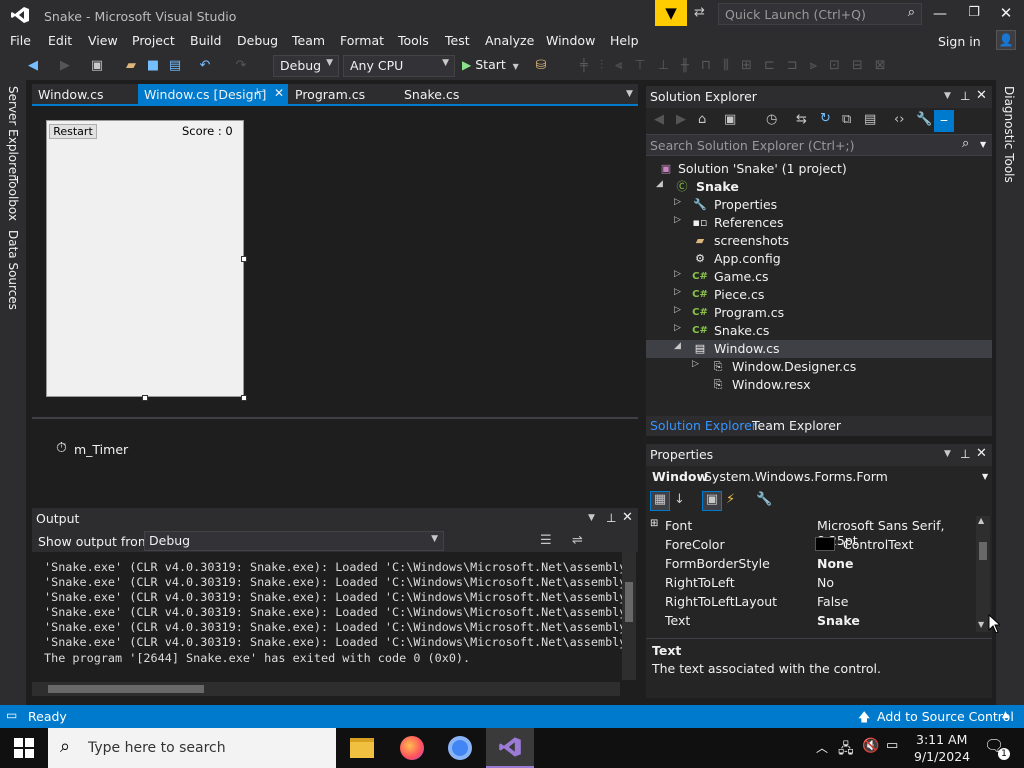 The height and width of the screenshot is (768, 1024). I want to click on tab-team-explorer: Team Explorer, so click(796, 425).